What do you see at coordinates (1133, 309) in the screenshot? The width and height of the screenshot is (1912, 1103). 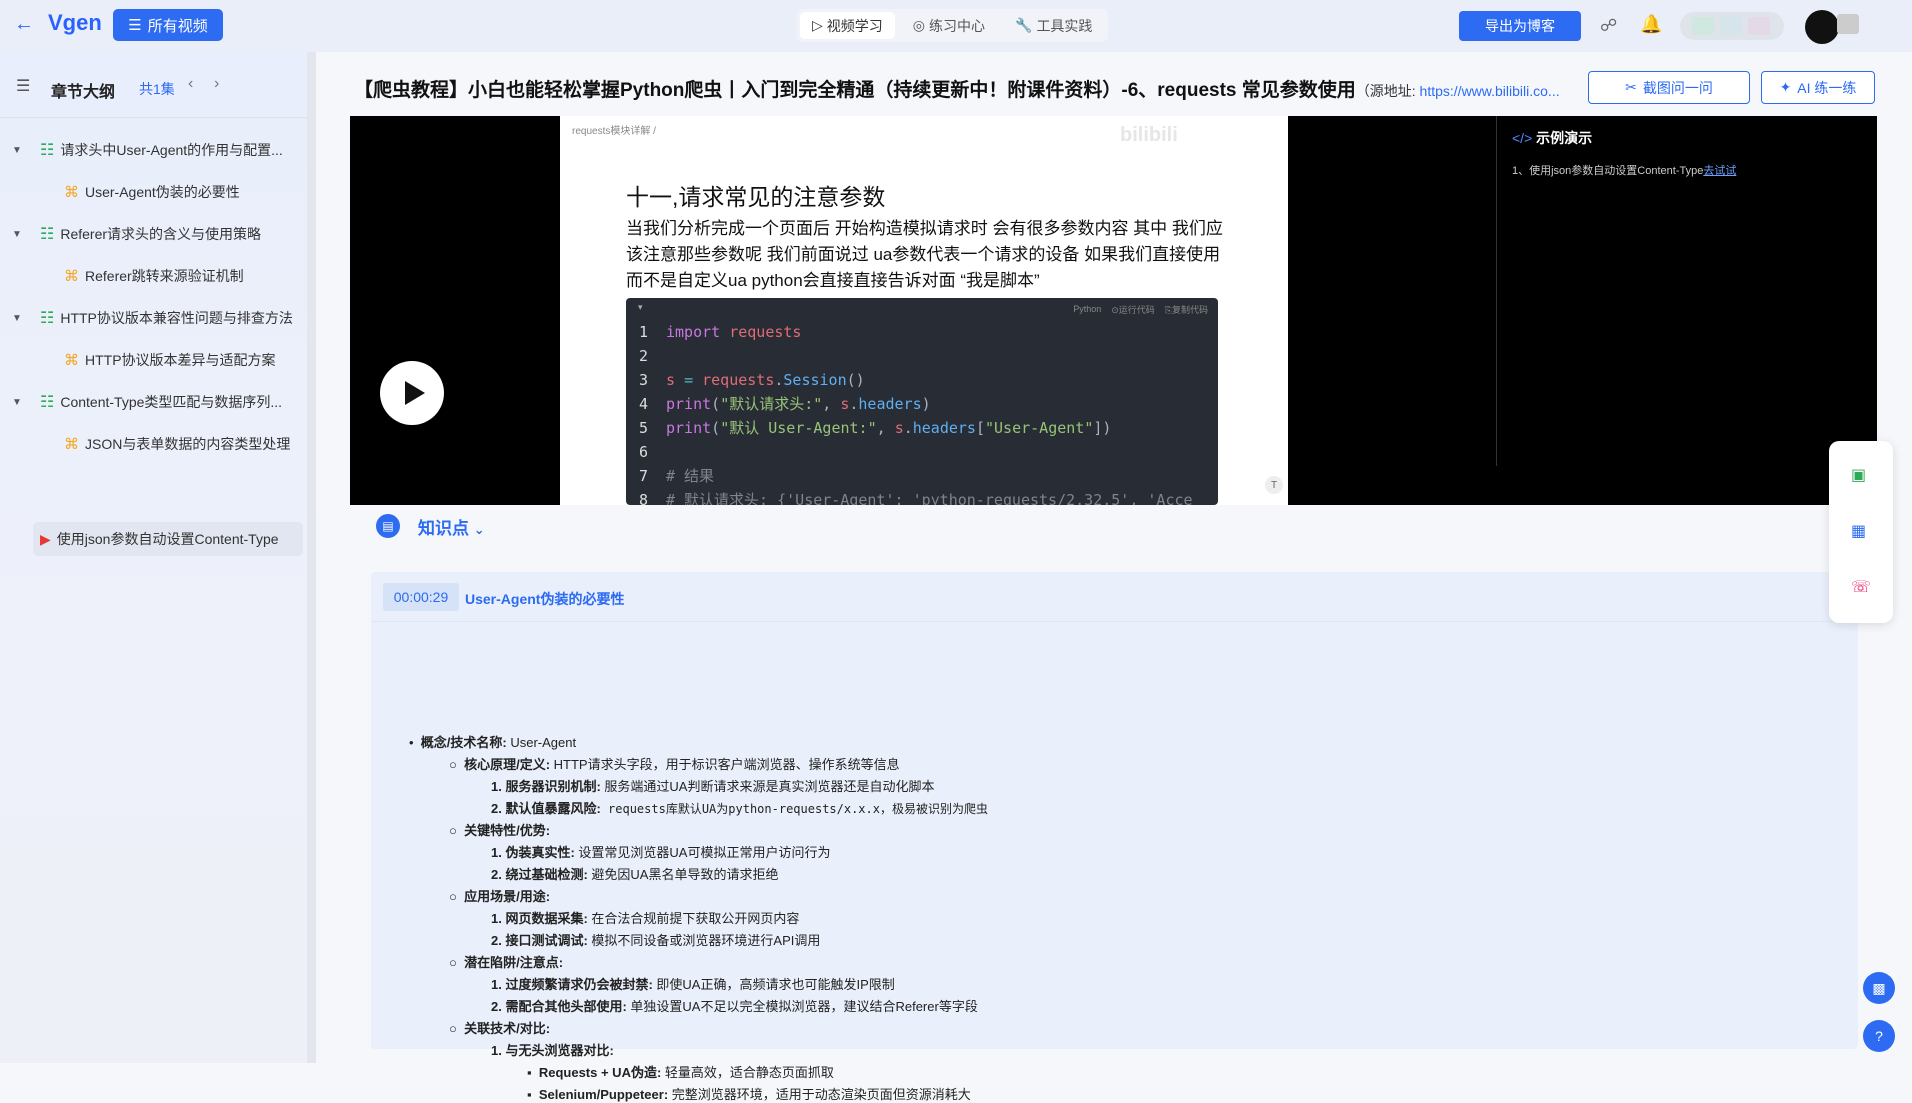 I see `run-code-button: ⊙运行代码` at bounding box center [1133, 309].